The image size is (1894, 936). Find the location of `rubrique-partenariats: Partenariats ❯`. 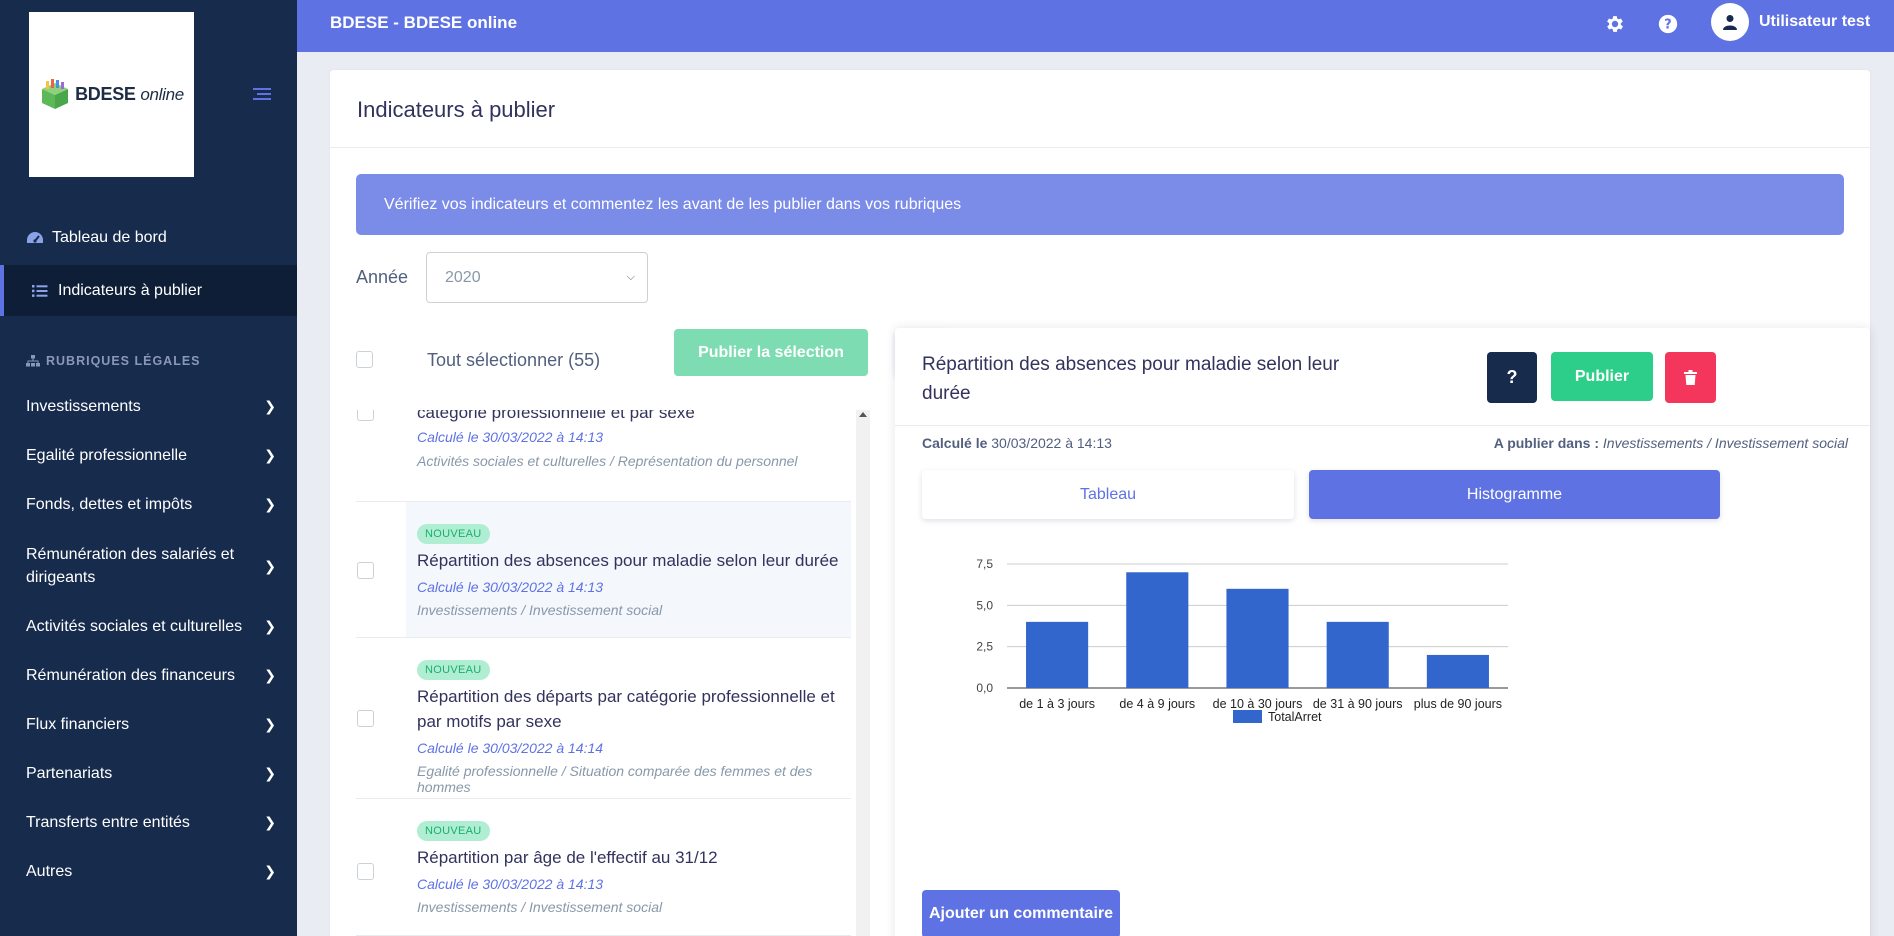

rubrique-partenariats: Partenariats ❯ is located at coordinates (151, 773).